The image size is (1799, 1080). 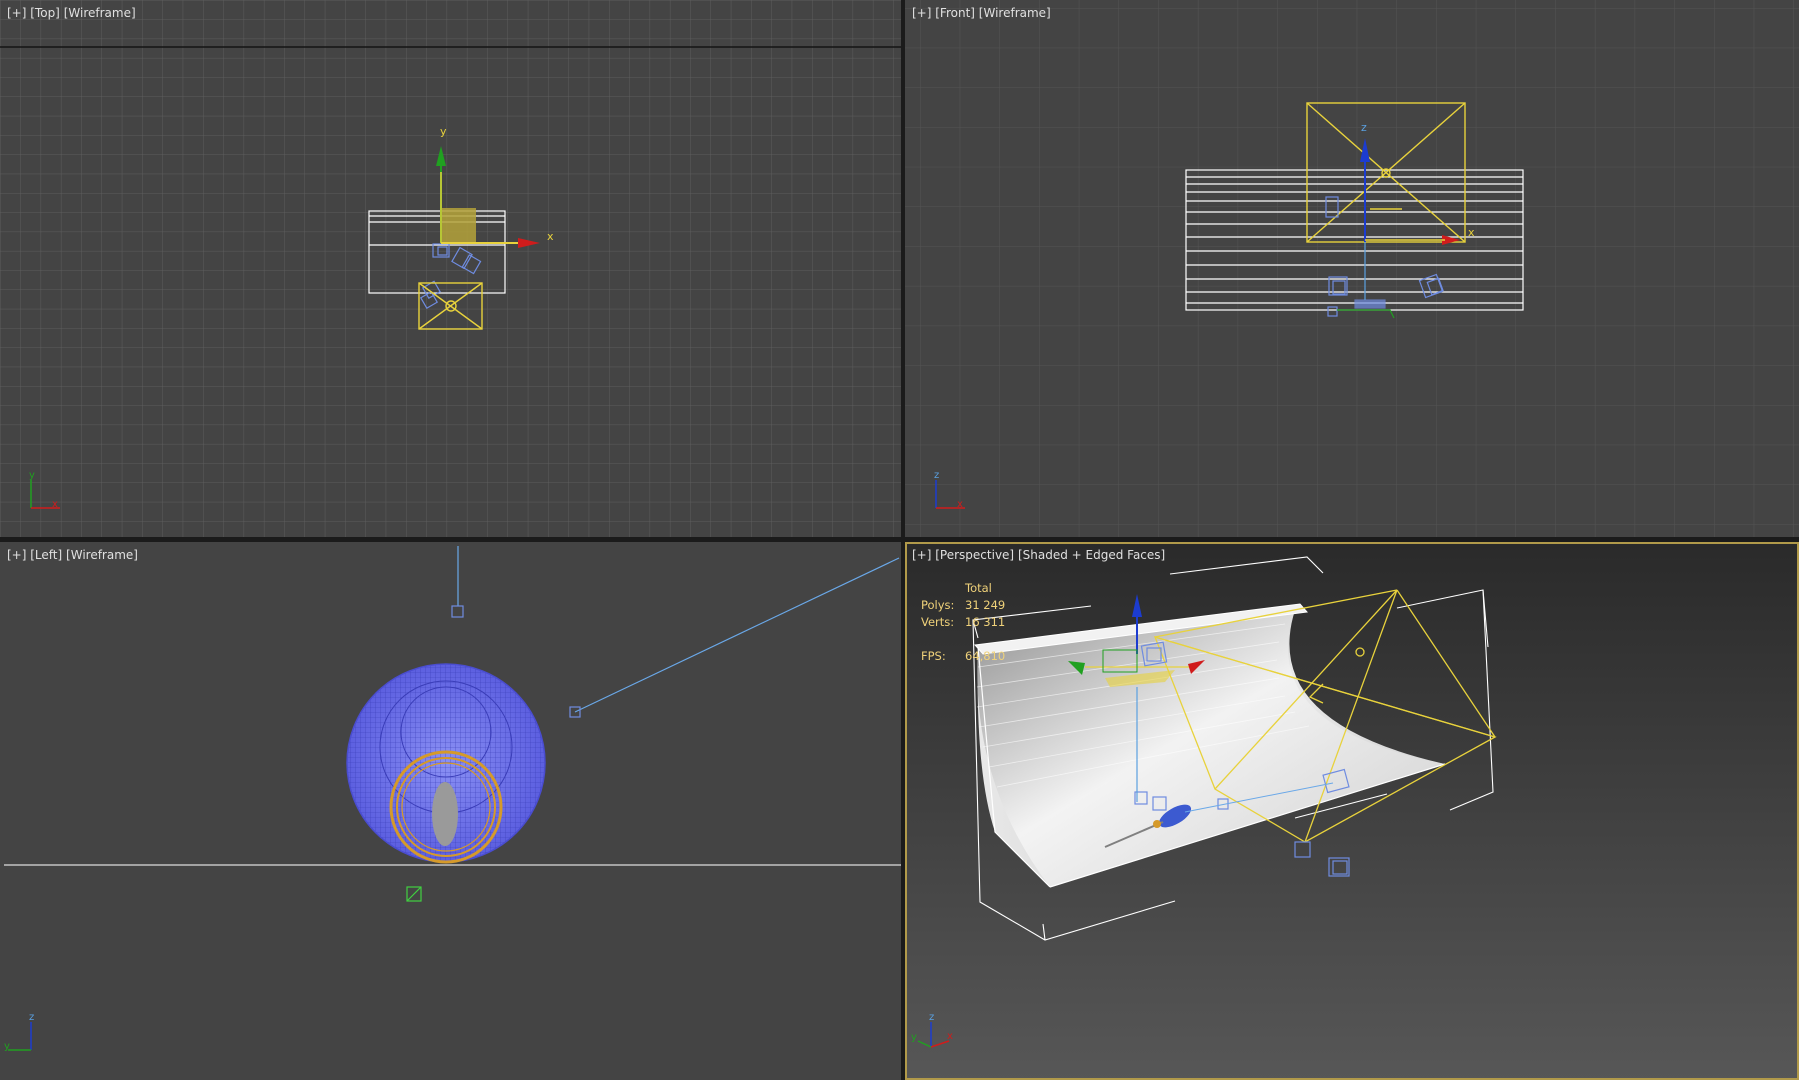 What do you see at coordinates (985, 605) in the screenshot?
I see `polys-value: 31 249` at bounding box center [985, 605].